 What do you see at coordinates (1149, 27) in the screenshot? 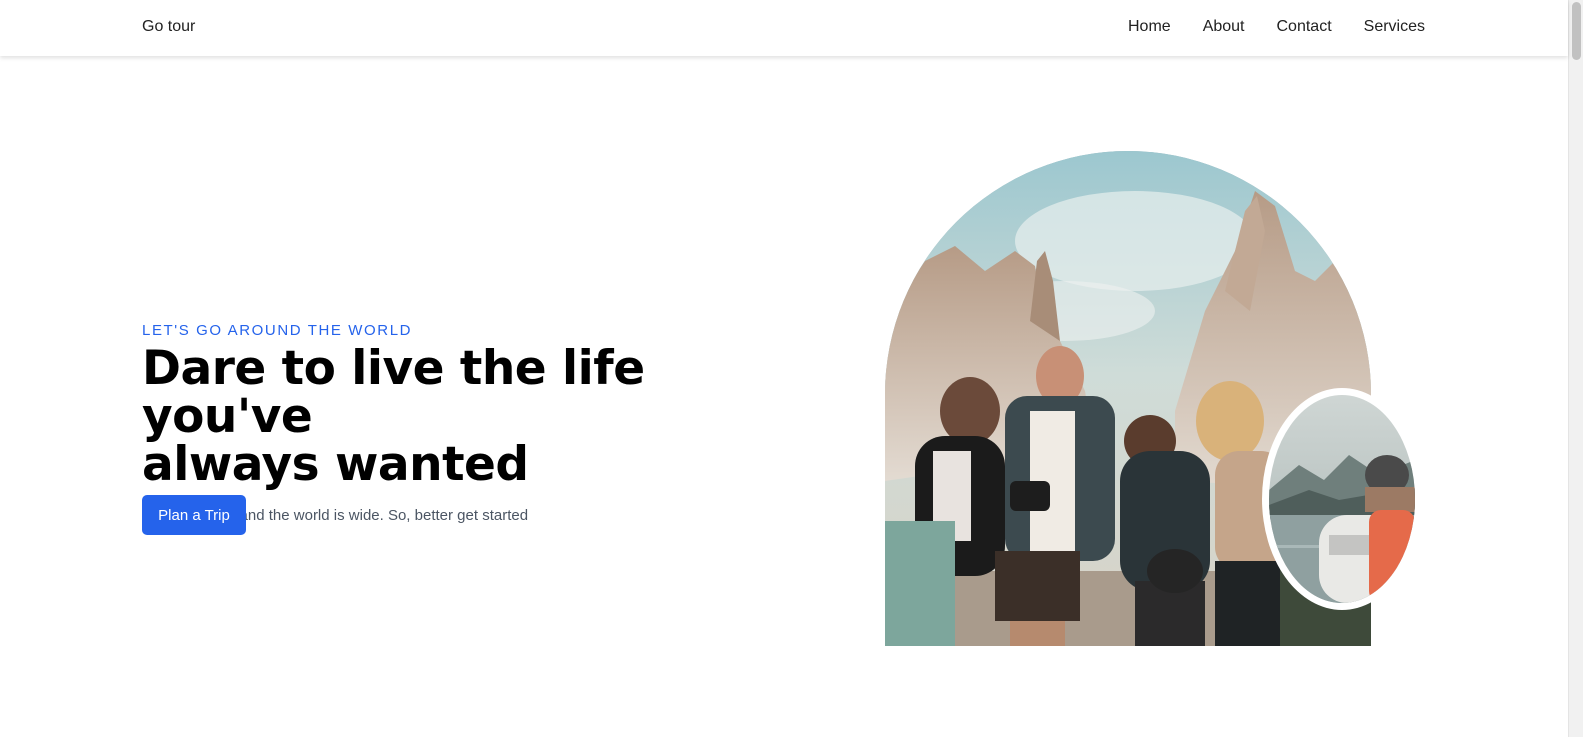
I see `nav-link-home: Home` at bounding box center [1149, 27].